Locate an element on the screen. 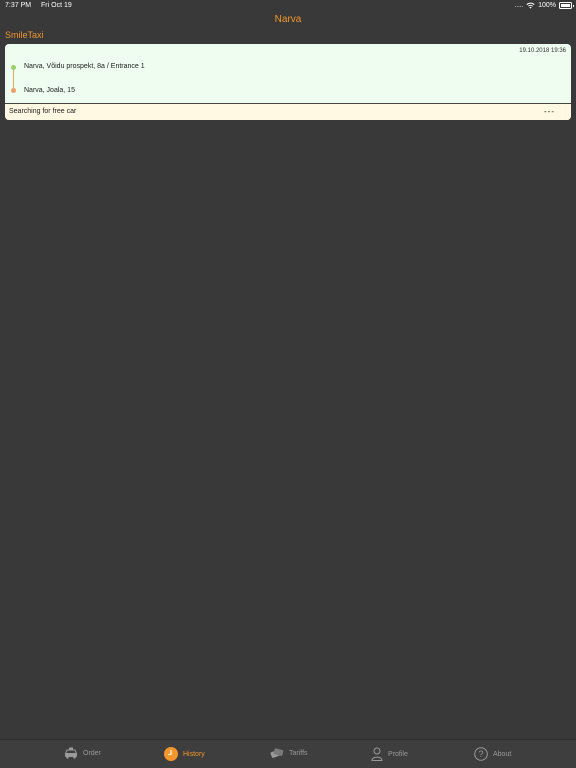  order-date: 19.10.2018 19:36 is located at coordinates (542, 51).